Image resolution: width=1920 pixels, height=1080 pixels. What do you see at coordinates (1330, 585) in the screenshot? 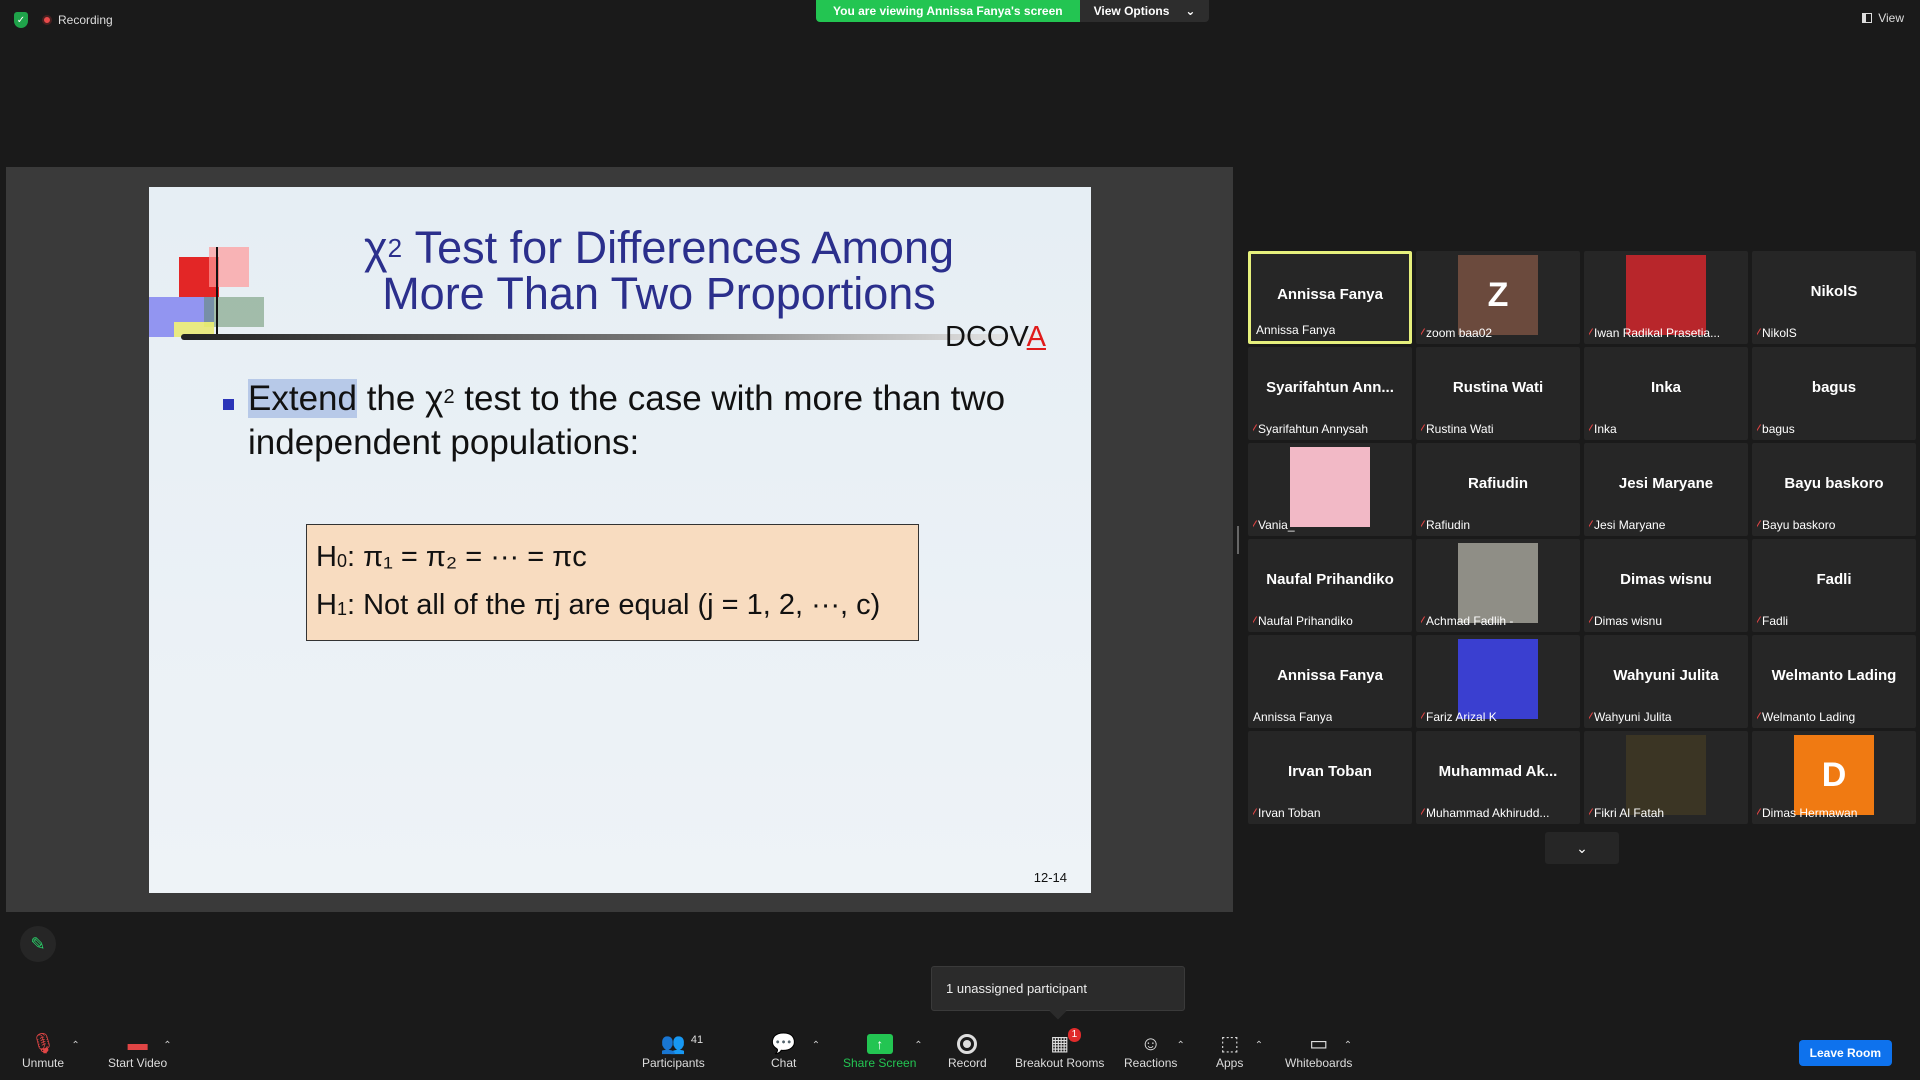
I see `participant-tile: Naufal Prihandiko ⁄ Naufal Prihandiko` at bounding box center [1330, 585].